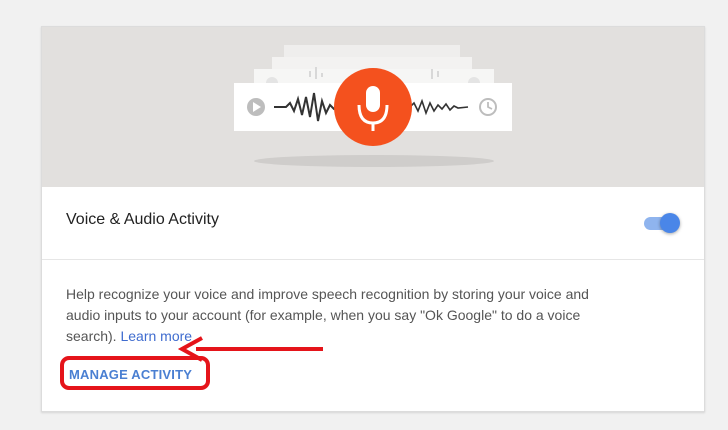 This screenshot has width=728, height=430. Describe the element at coordinates (131, 374) in the screenshot. I see `manage-activity-label: MANAGE ACTIVITY` at that location.